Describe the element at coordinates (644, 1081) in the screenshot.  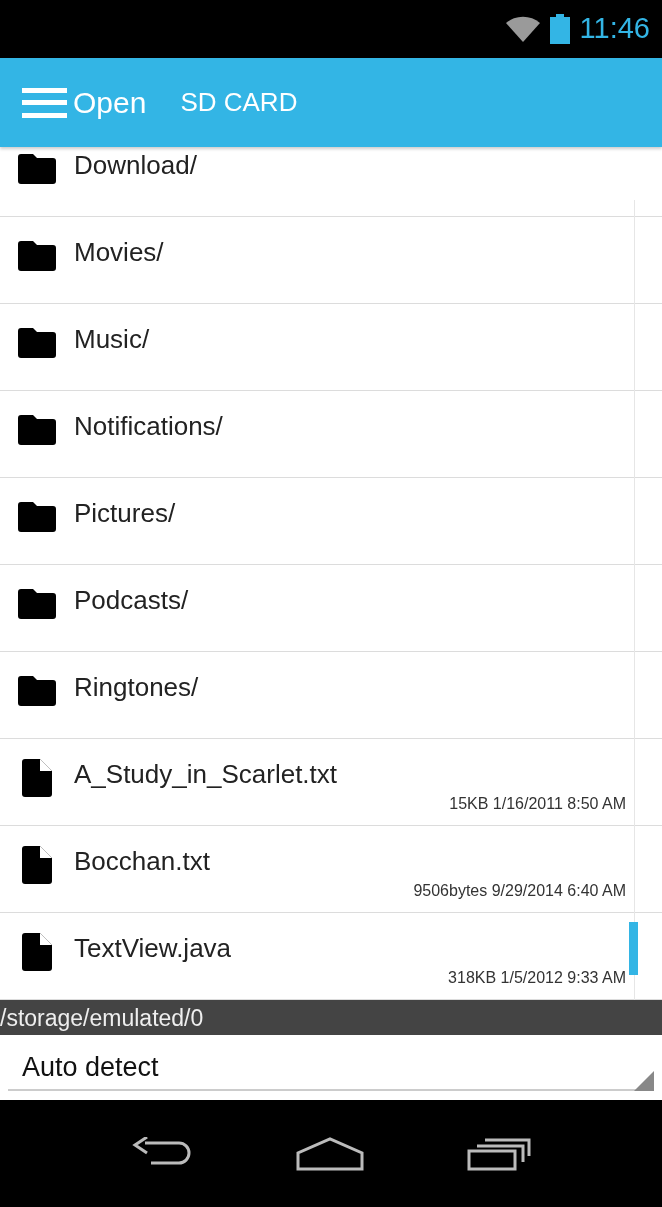
I see `dropdown-corner-icon` at that location.